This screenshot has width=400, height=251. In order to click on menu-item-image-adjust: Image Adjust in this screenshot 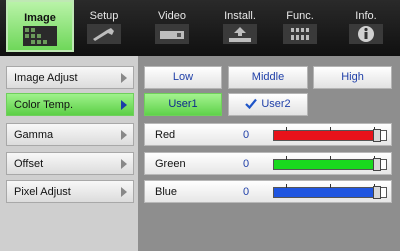, I will do `click(70, 77)`.